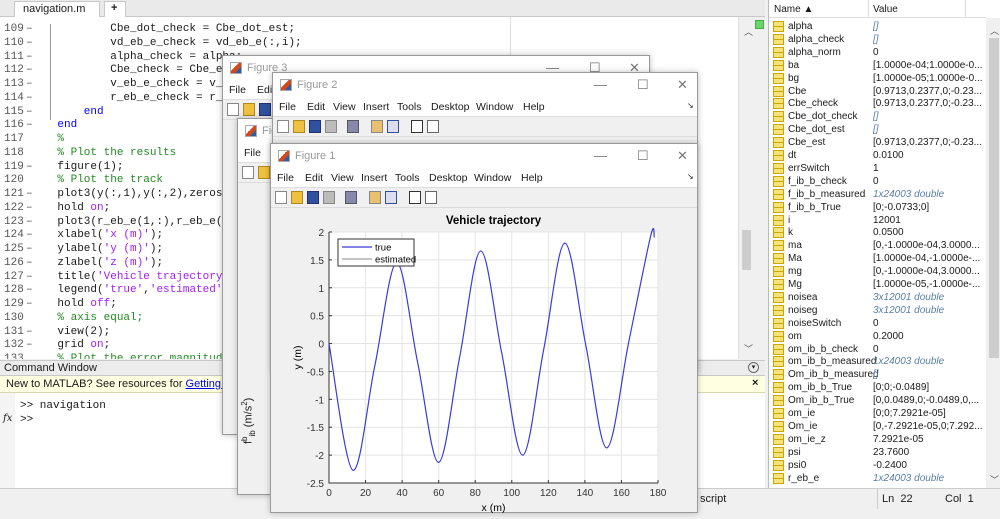 The height and width of the screenshot is (519, 1000). Describe the element at coordinates (880, 349) in the screenshot. I see `workspace-variable-row: om_ib_b_check 0` at that location.